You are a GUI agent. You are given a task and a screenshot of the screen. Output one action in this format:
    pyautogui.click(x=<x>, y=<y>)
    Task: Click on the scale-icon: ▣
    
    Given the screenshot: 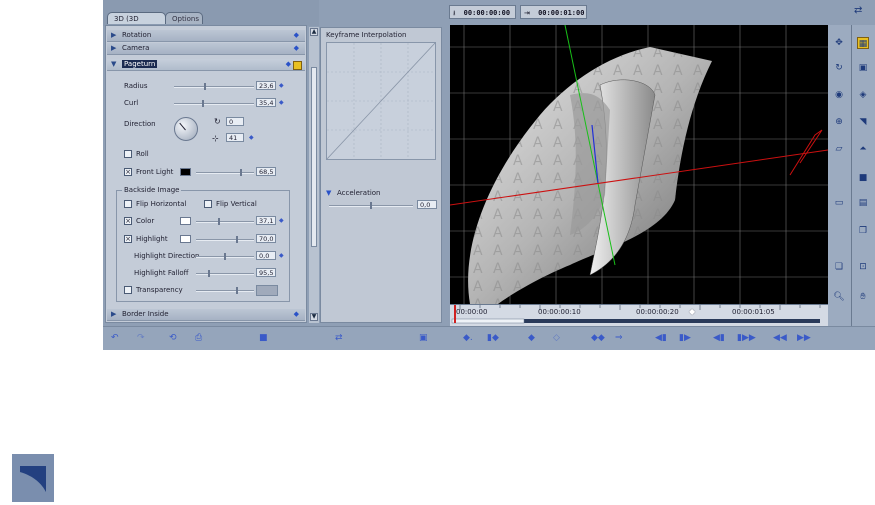 What is the action you would take?
    pyautogui.click(x=863, y=68)
    